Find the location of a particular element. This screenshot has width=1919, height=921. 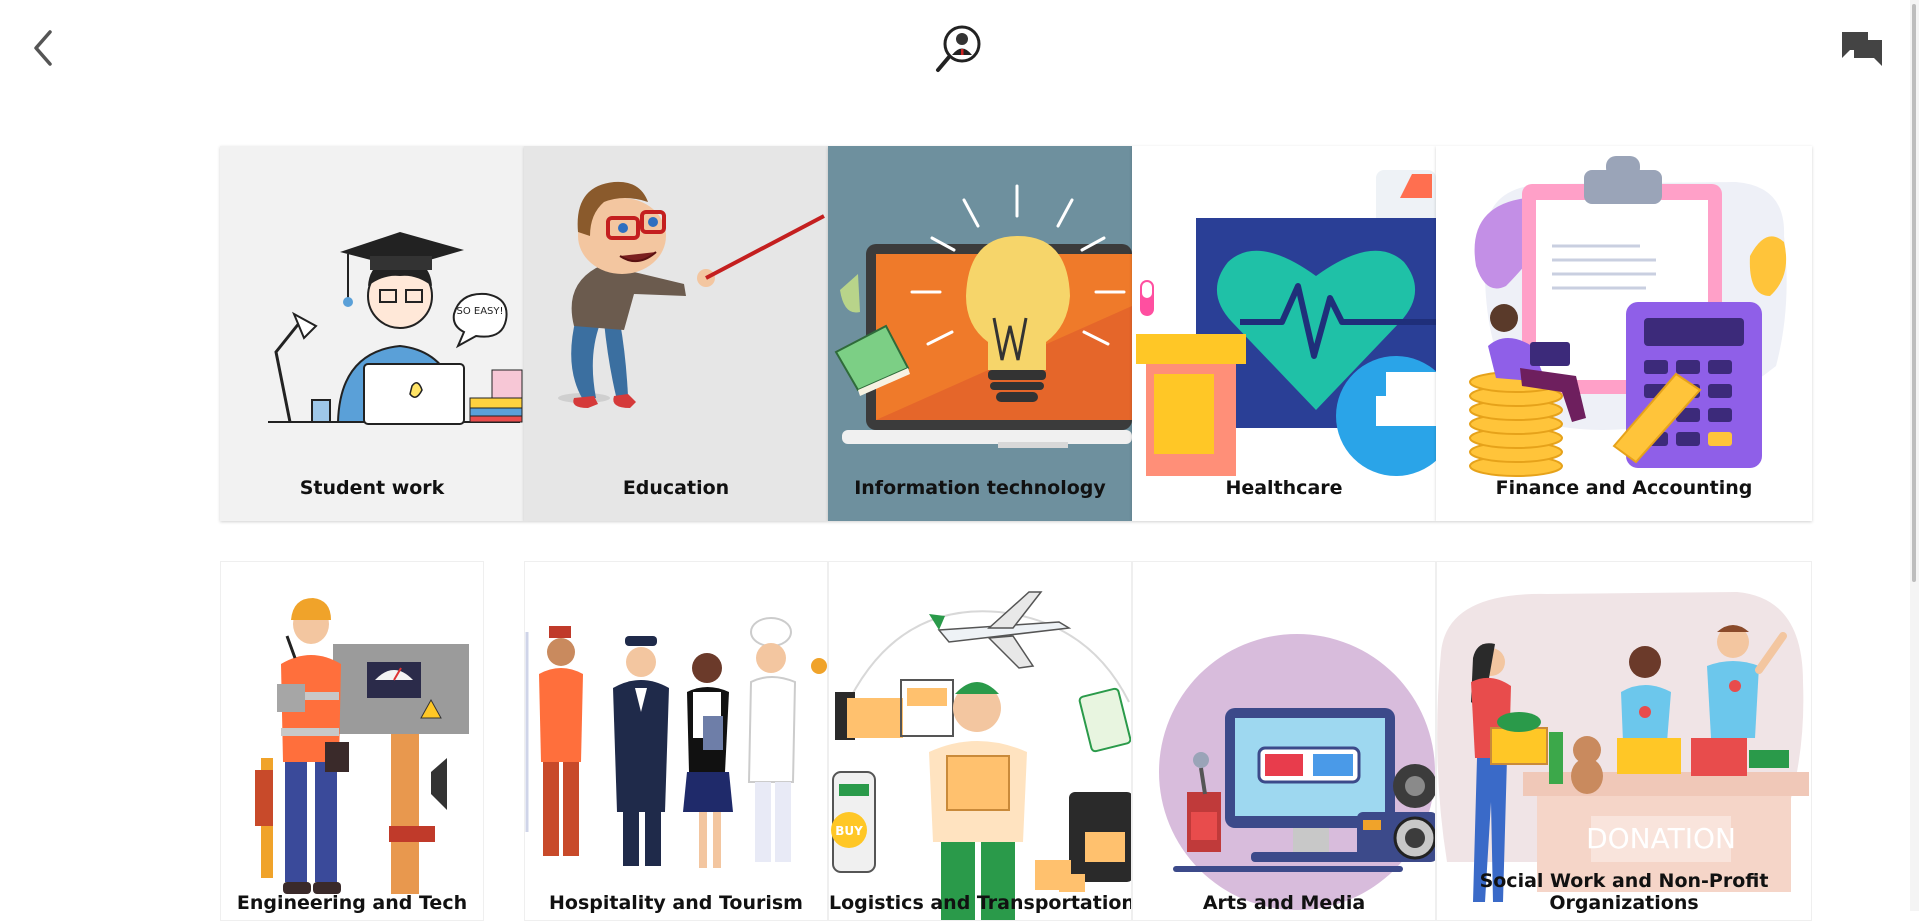

category-card-arts-and-media: Arts and Media is located at coordinates (1284, 741).